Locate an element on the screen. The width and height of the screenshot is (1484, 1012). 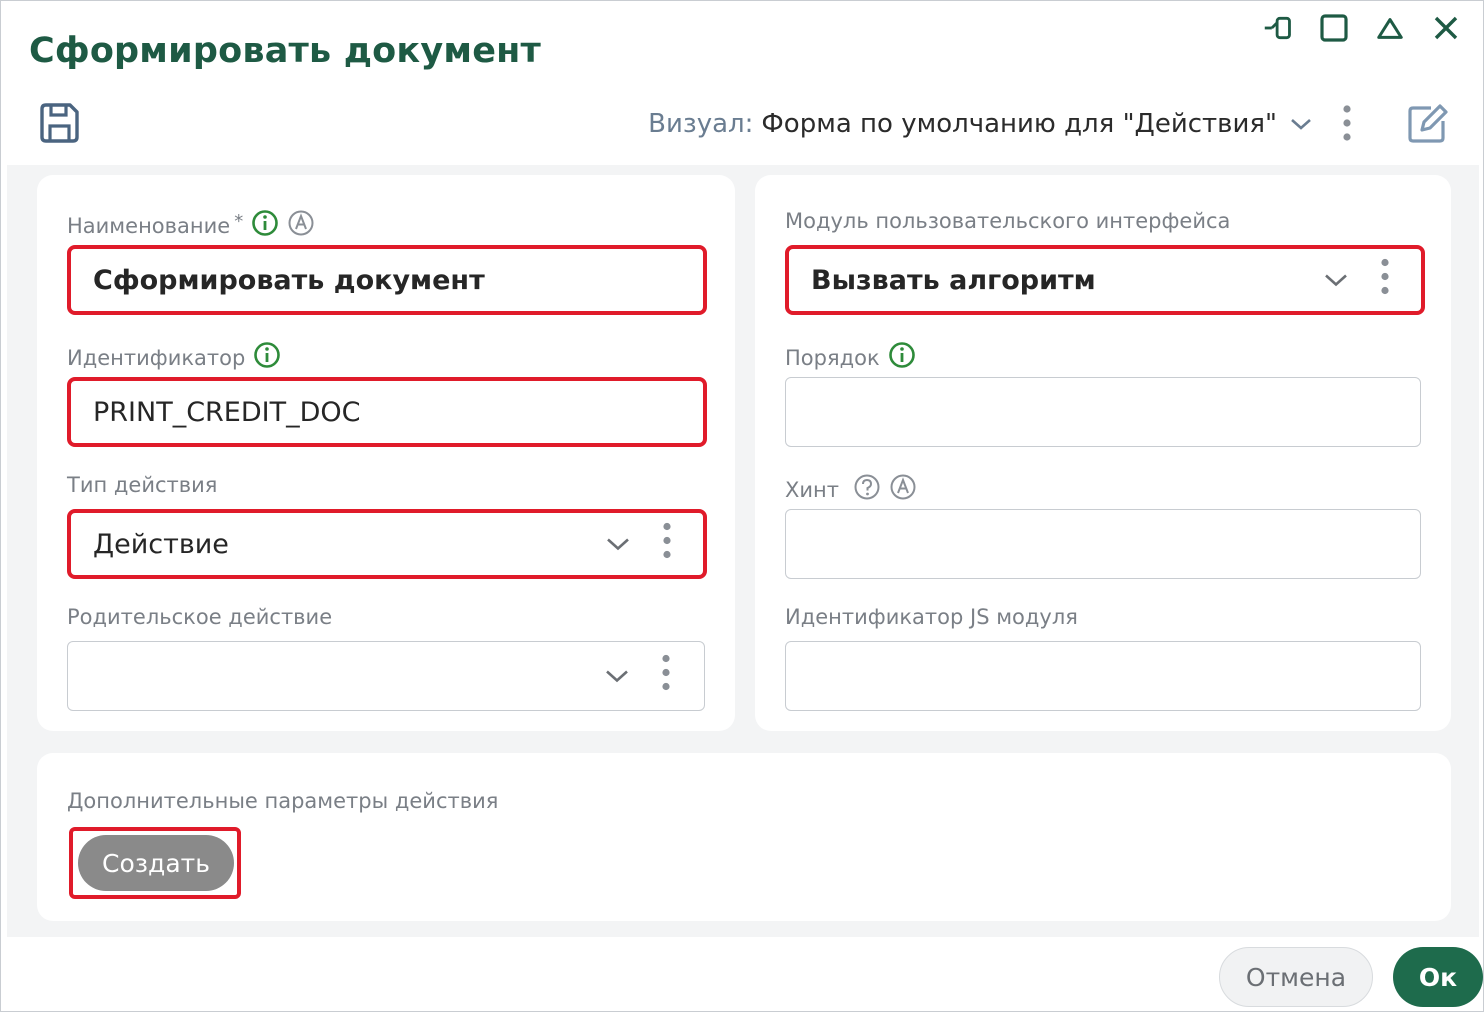
dialog-title: Сформировать документ is located at coordinates (285, 51).